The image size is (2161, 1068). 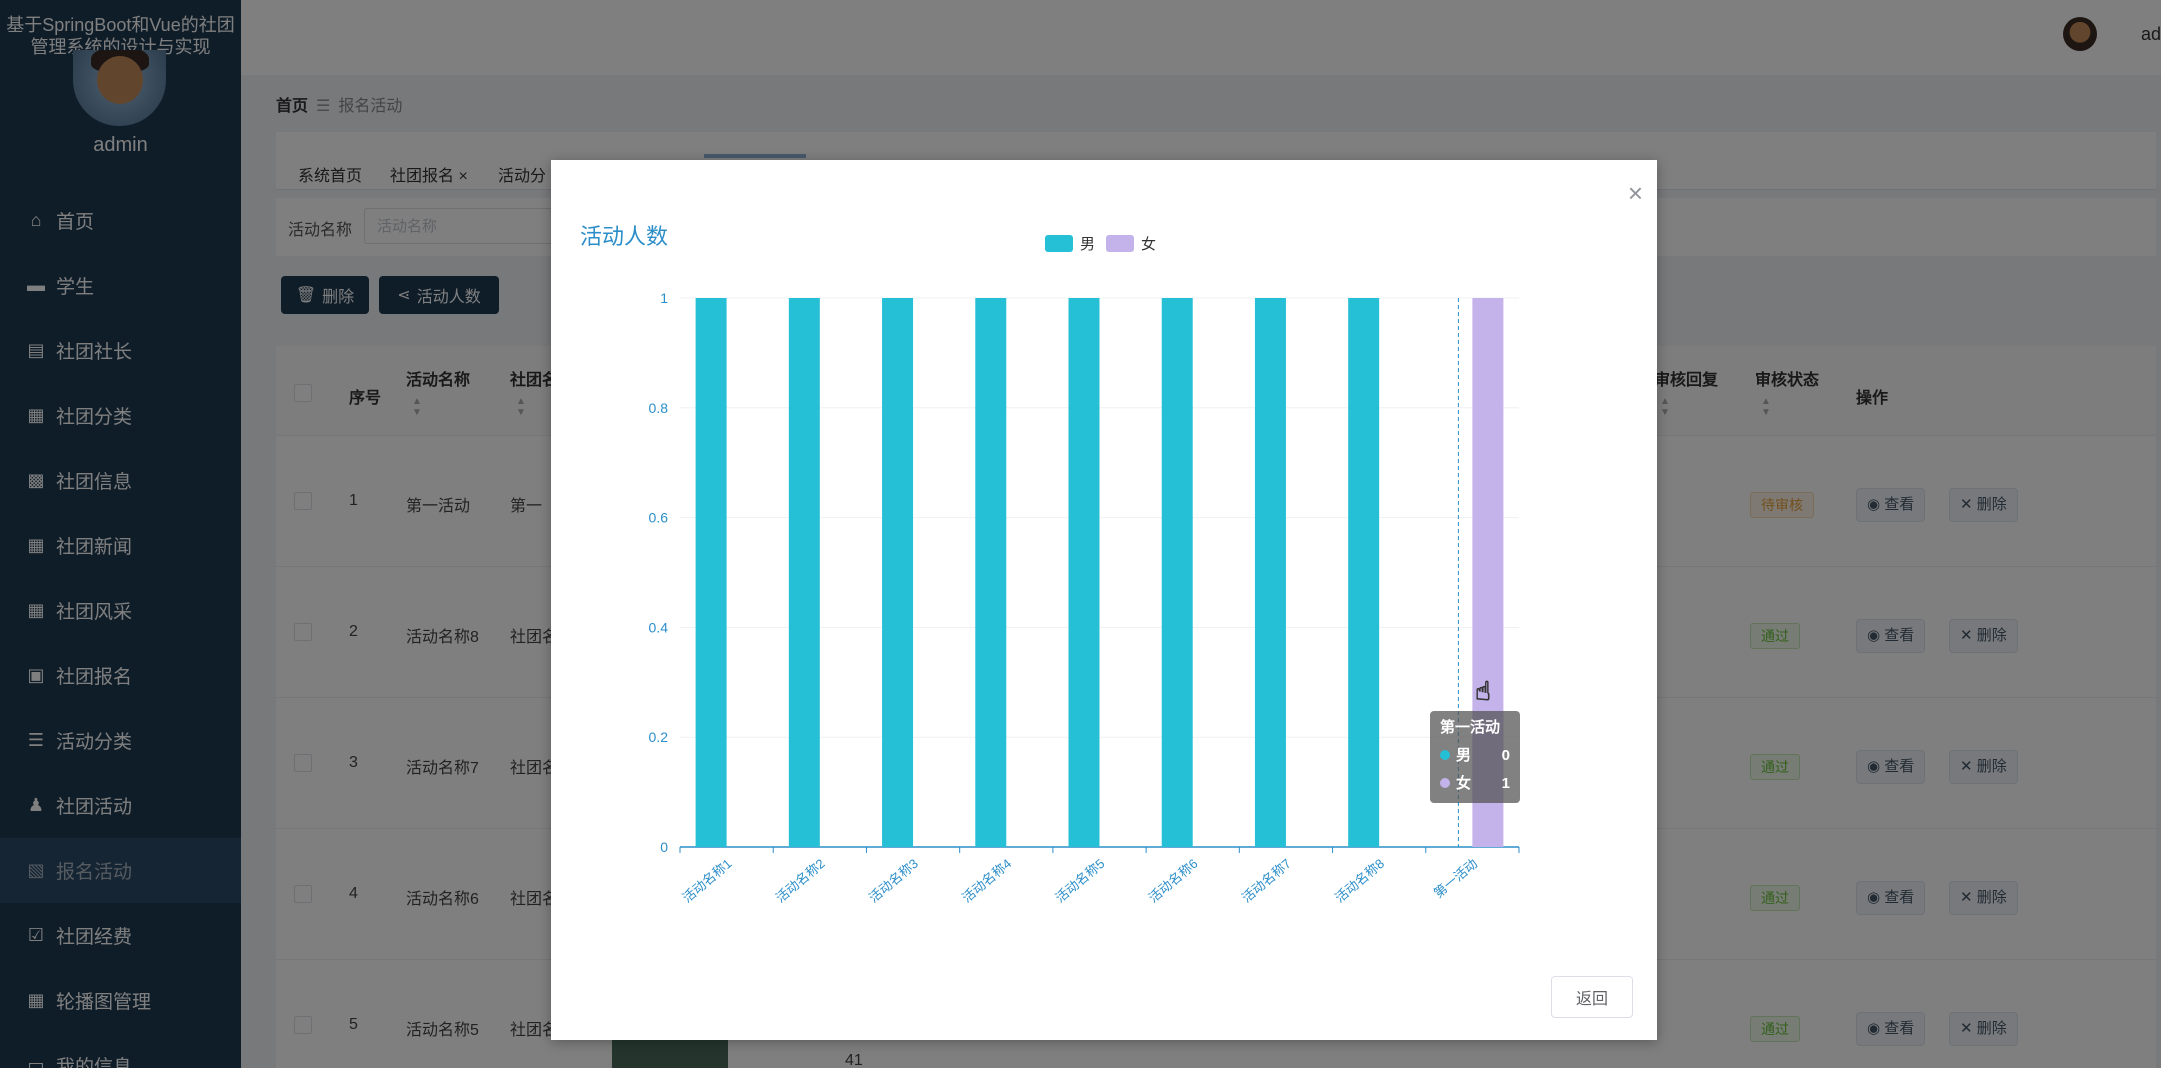 I want to click on x-tick-label: 活动名称2, so click(x=800, y=881).